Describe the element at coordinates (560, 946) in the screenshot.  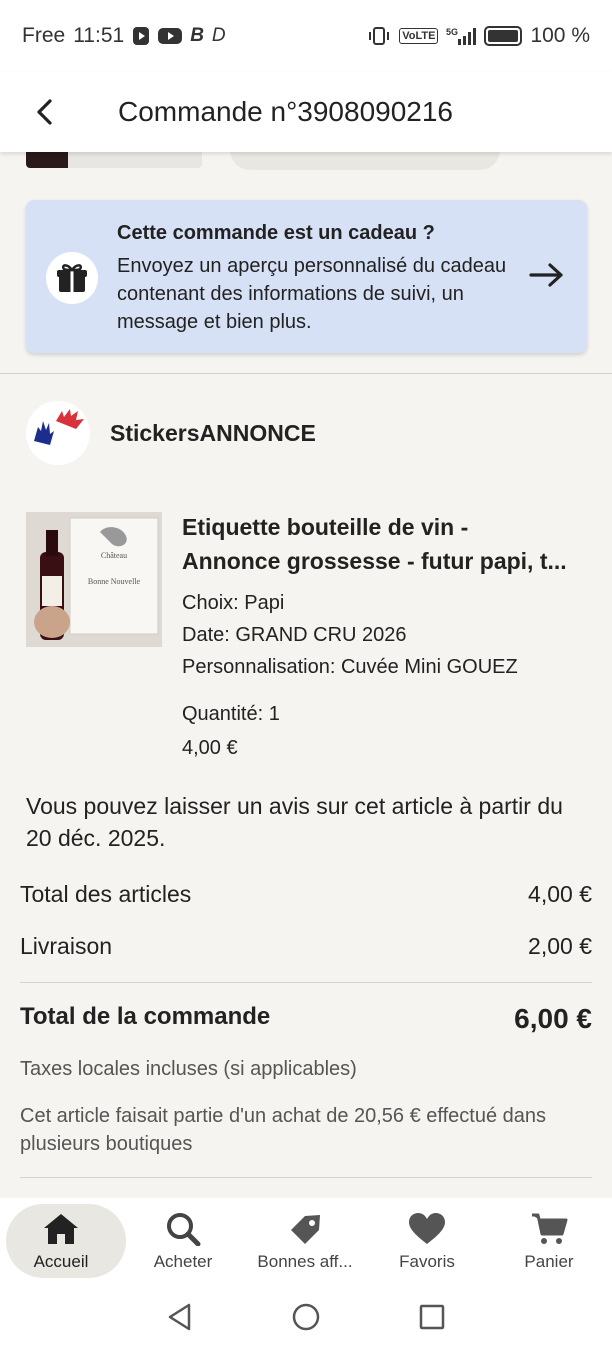
I see `shipping-value: 2,00 €` at that location.